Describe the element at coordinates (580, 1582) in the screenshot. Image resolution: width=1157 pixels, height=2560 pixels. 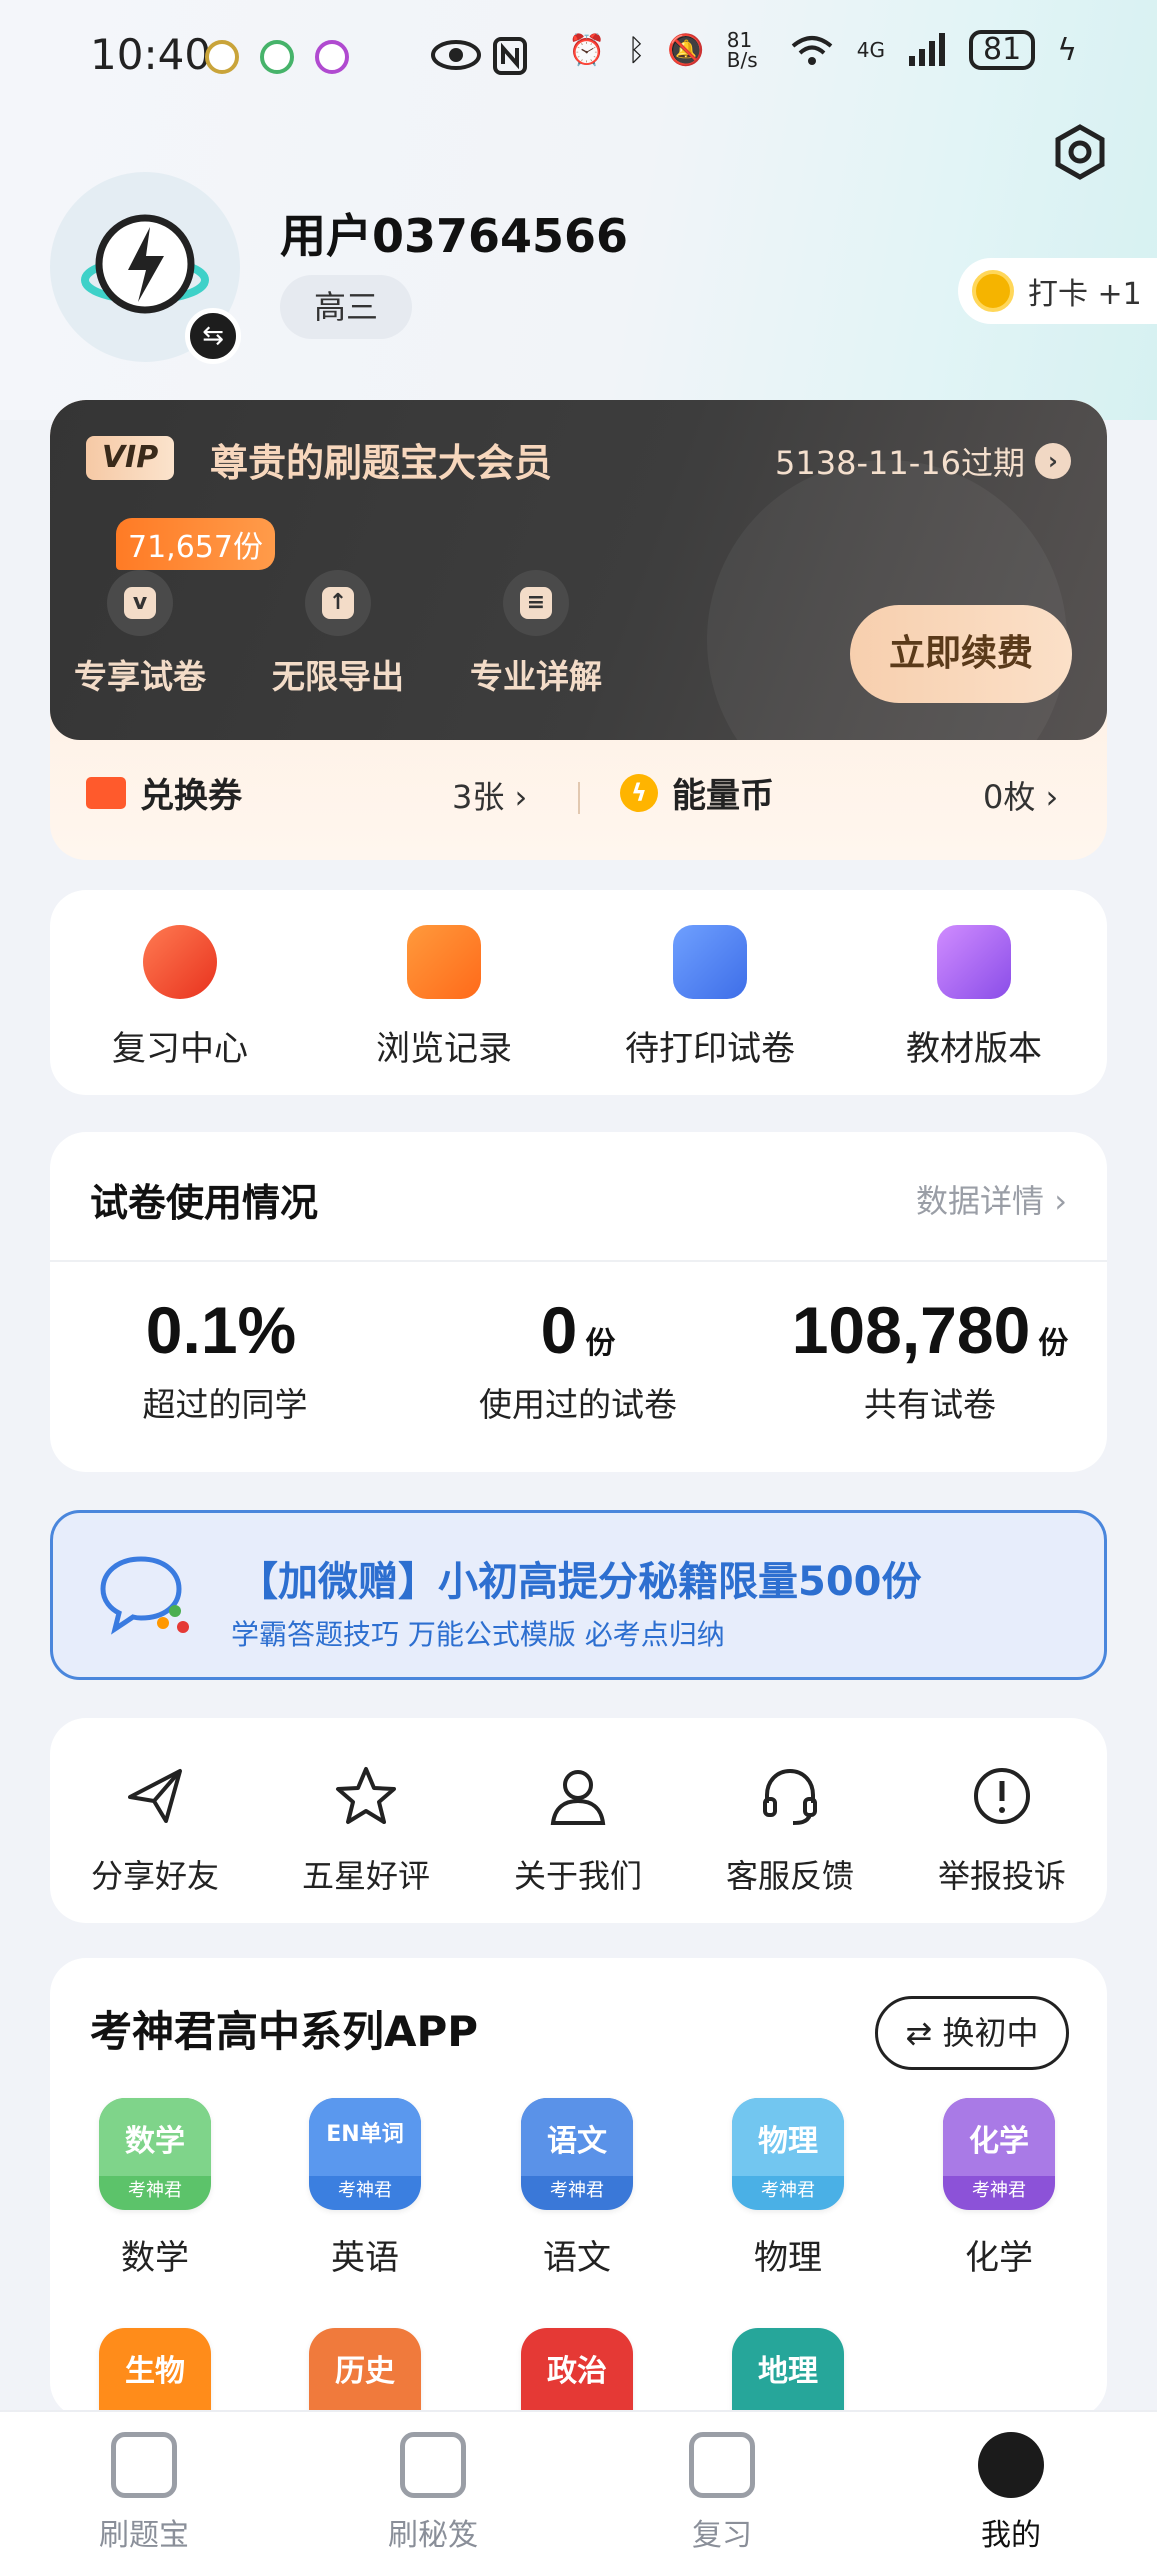
I see `banner-title: 【加微赠】小初高提分秘籍限量500份` at that location.